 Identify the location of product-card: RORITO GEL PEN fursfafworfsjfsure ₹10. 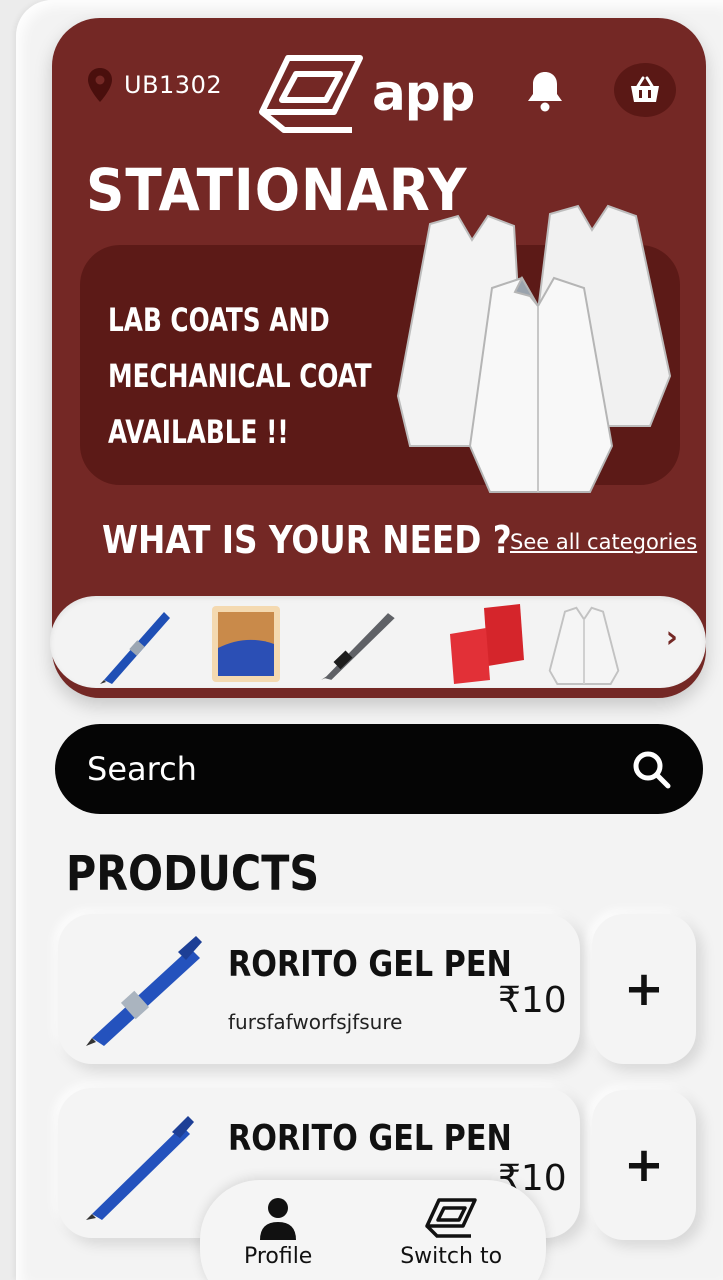
(319, 989).